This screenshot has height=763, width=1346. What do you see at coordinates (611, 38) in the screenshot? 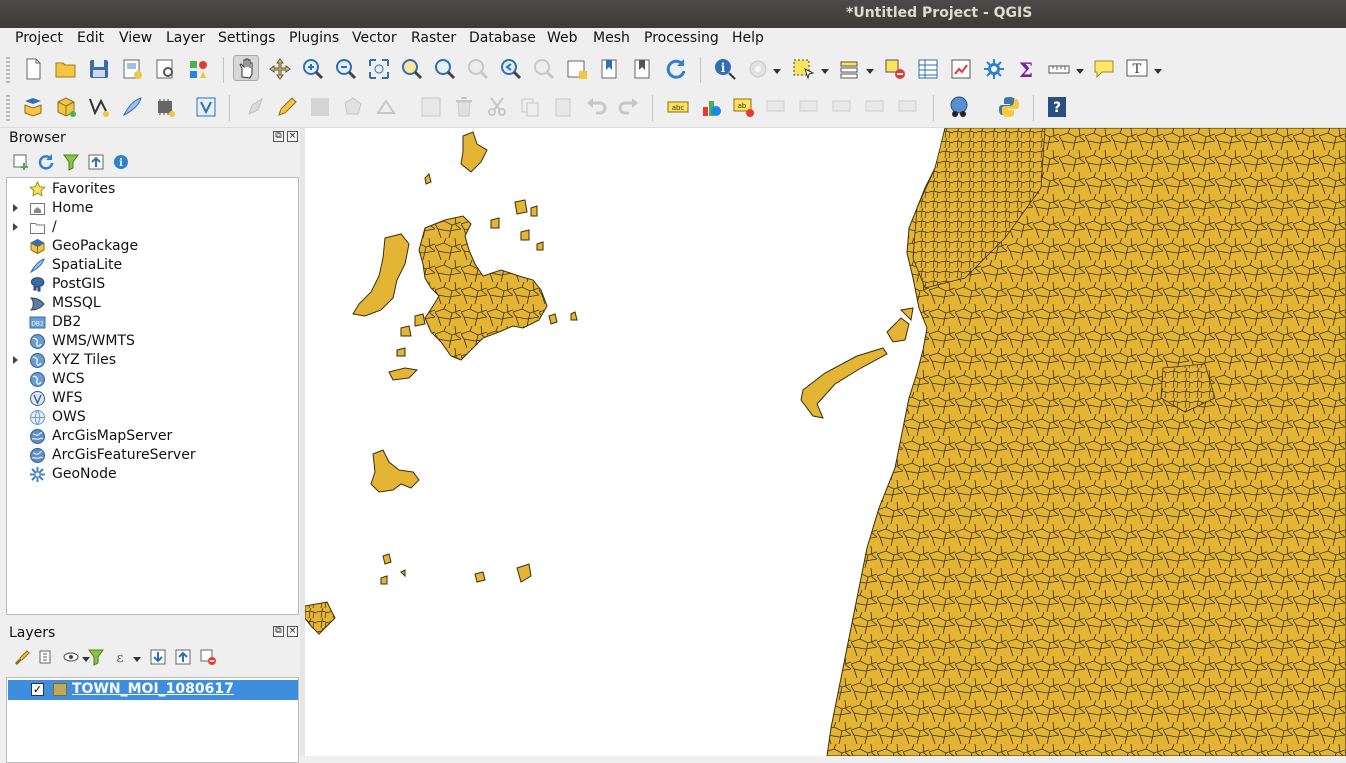
I see `menu-mesh: Mesh` at bounding box center [611, 38].